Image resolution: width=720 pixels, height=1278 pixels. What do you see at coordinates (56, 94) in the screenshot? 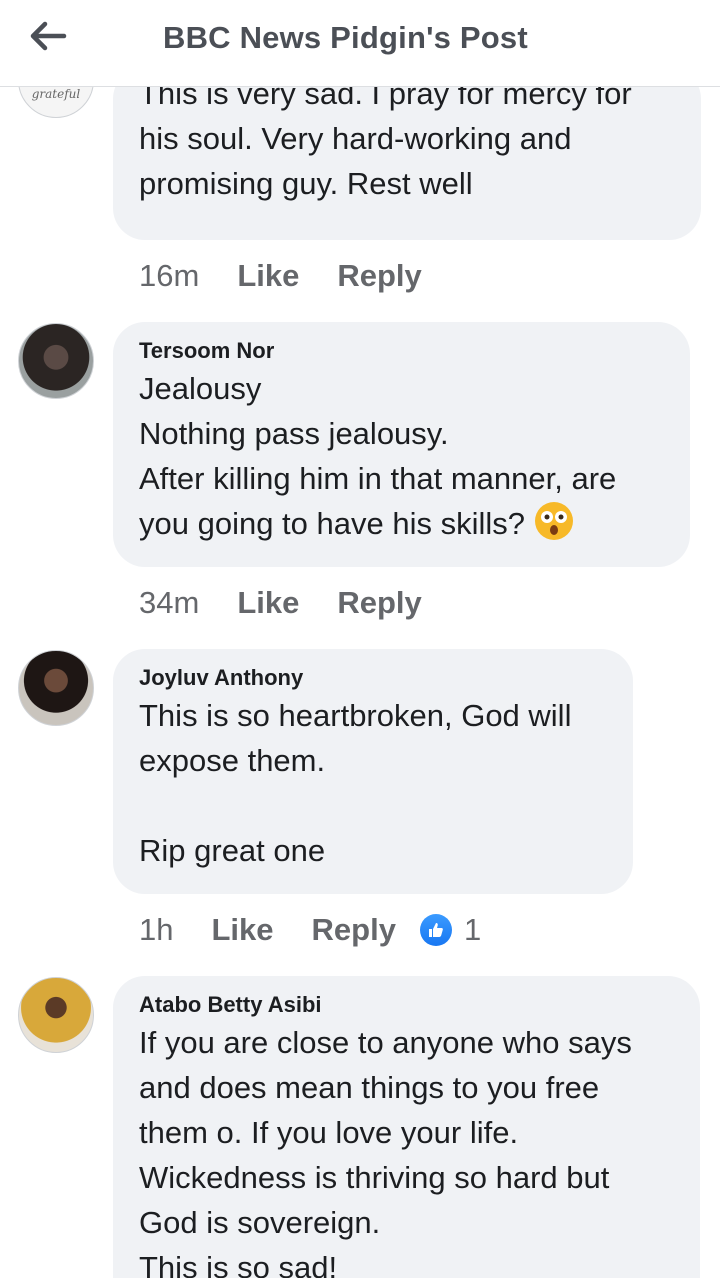
I see `avatar-text: grateful` at bounding box center [56, 94].